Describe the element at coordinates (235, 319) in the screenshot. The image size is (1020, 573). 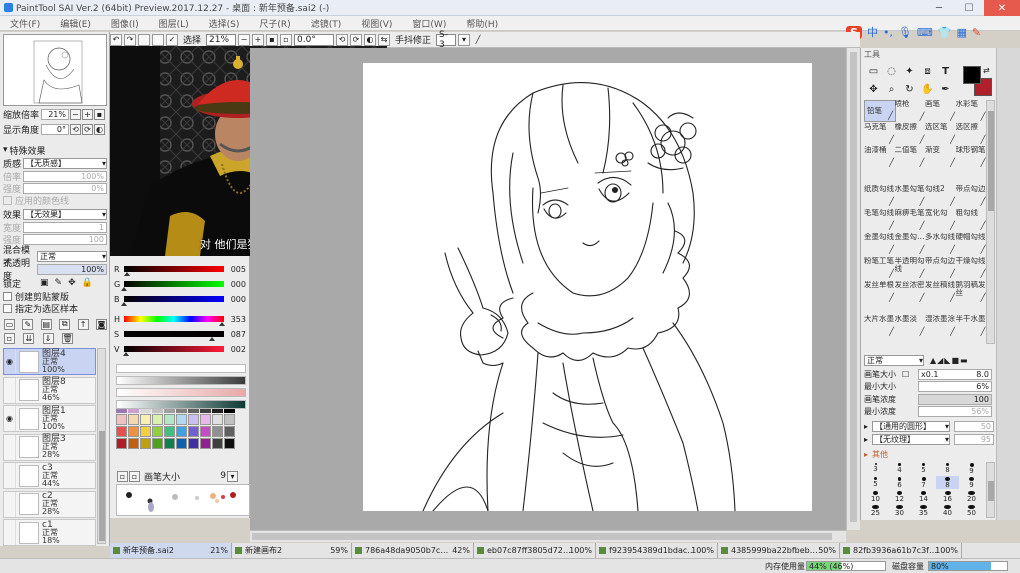
I see `h-value: 353` at that location.